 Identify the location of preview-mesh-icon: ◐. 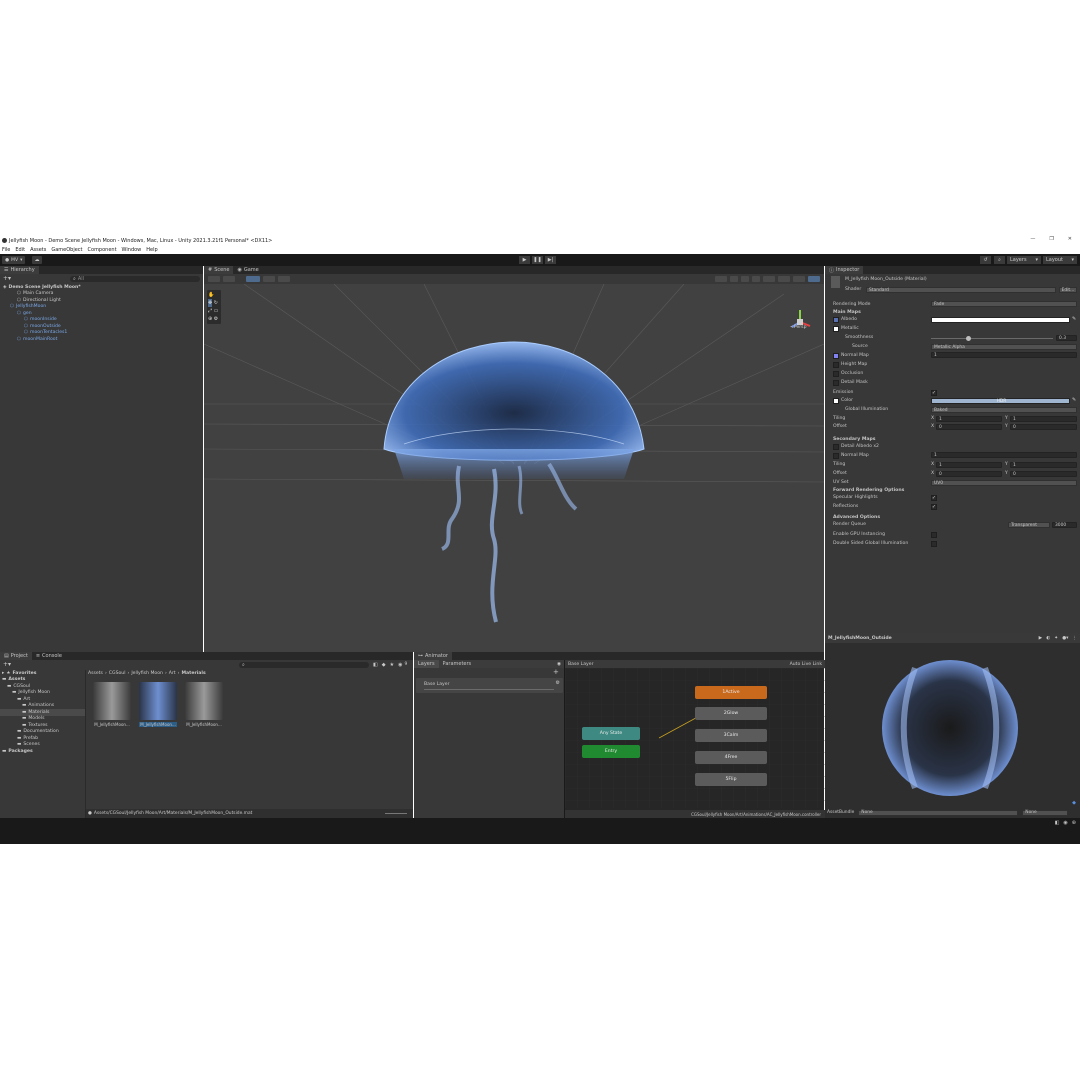
(1048, 638).